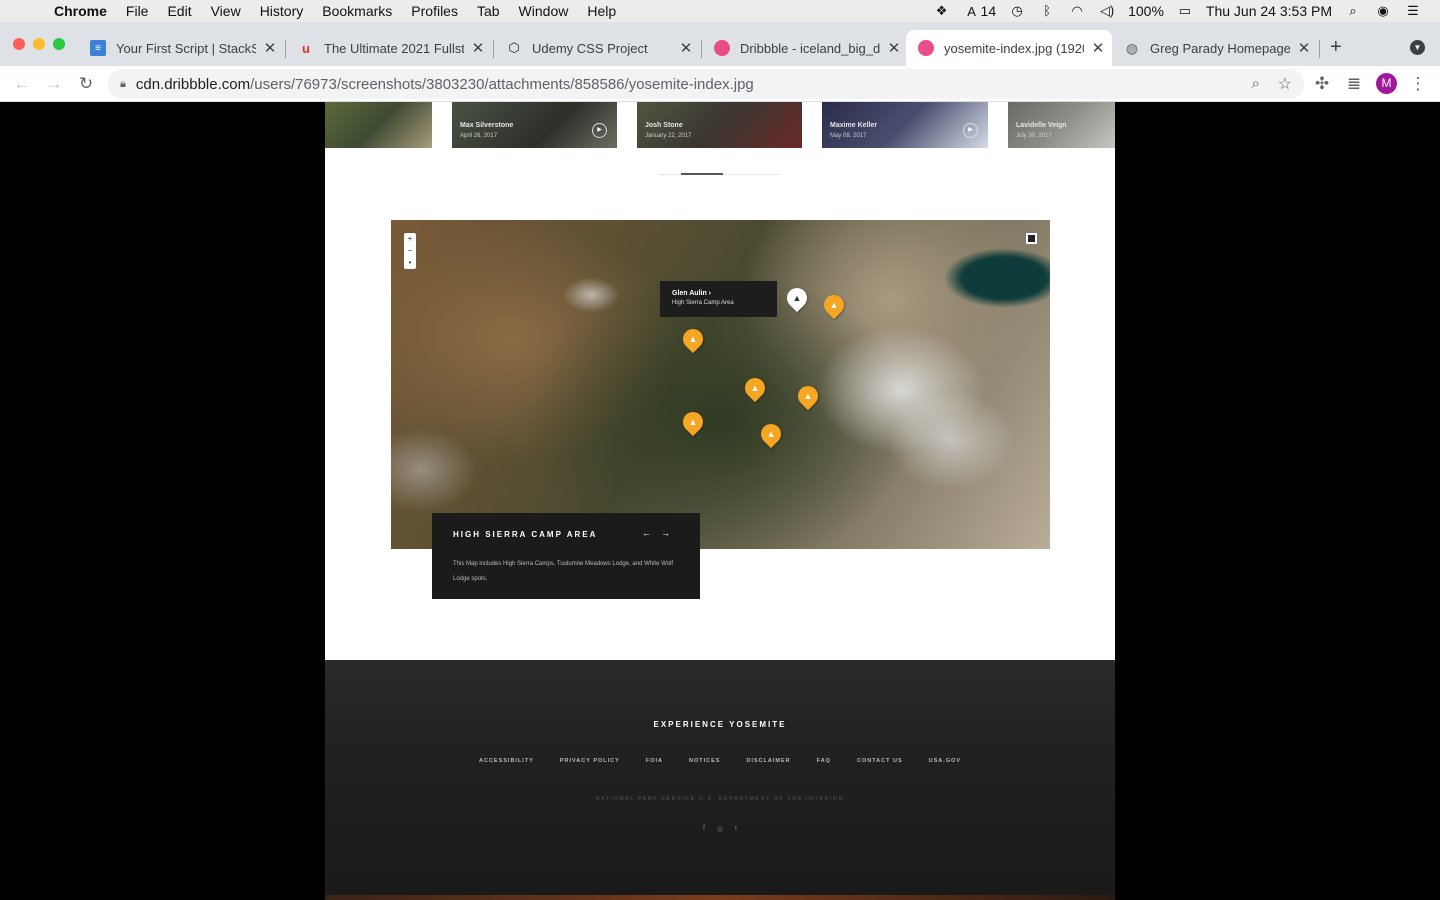 The width and height of the screenshot is (1440, 900). Describe the element at coordinates (378, 125) in the screenshot. I see `gallery-card` at that location.